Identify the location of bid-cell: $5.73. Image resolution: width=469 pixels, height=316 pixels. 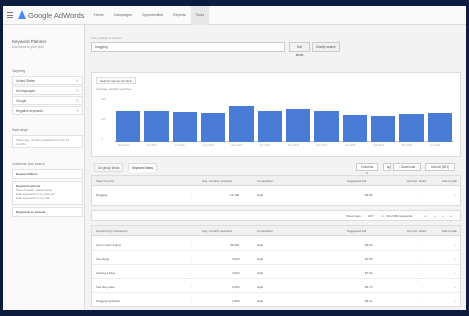
(369, 286).